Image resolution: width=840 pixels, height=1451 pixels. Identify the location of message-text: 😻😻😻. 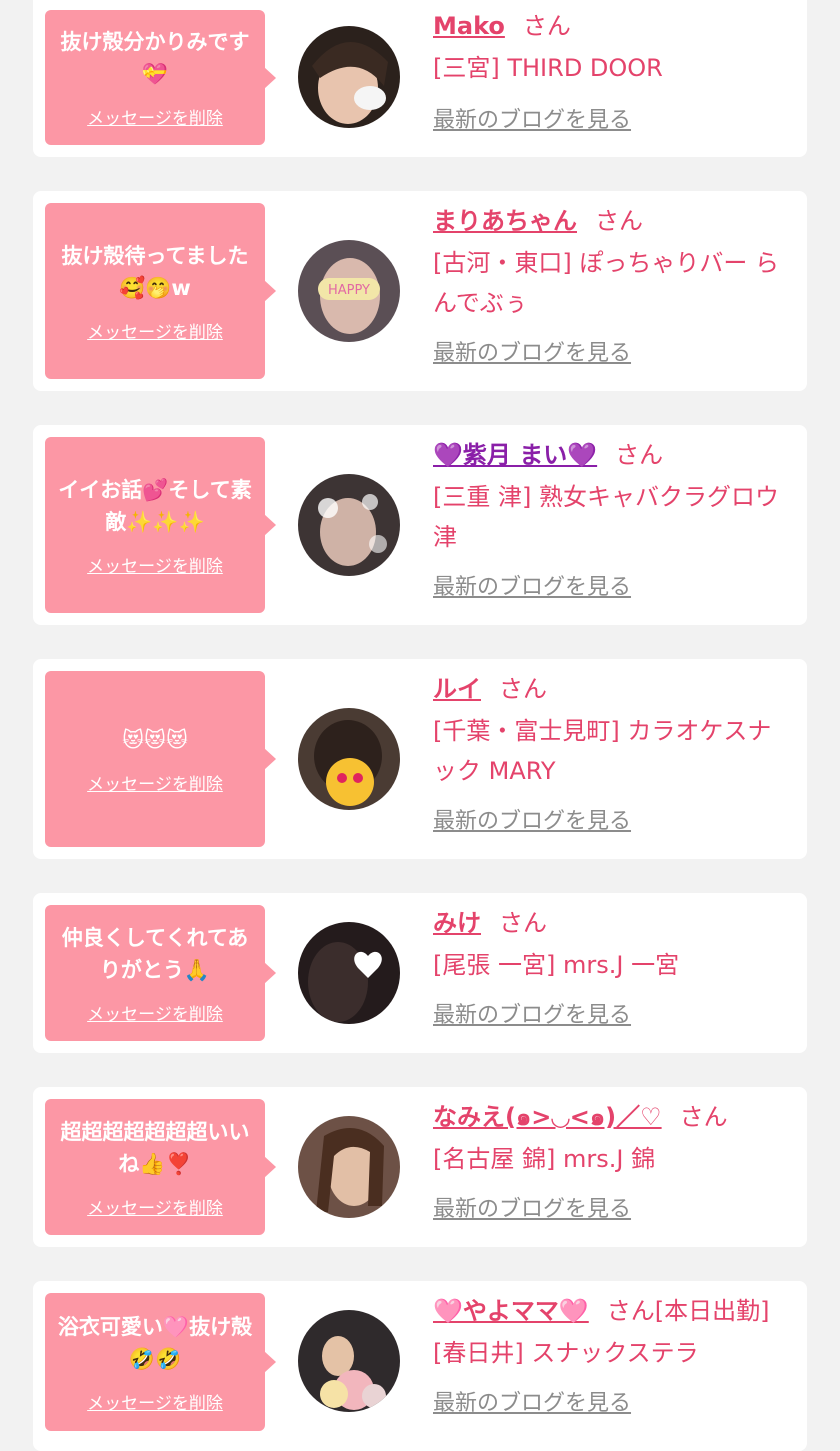
(155, 739).